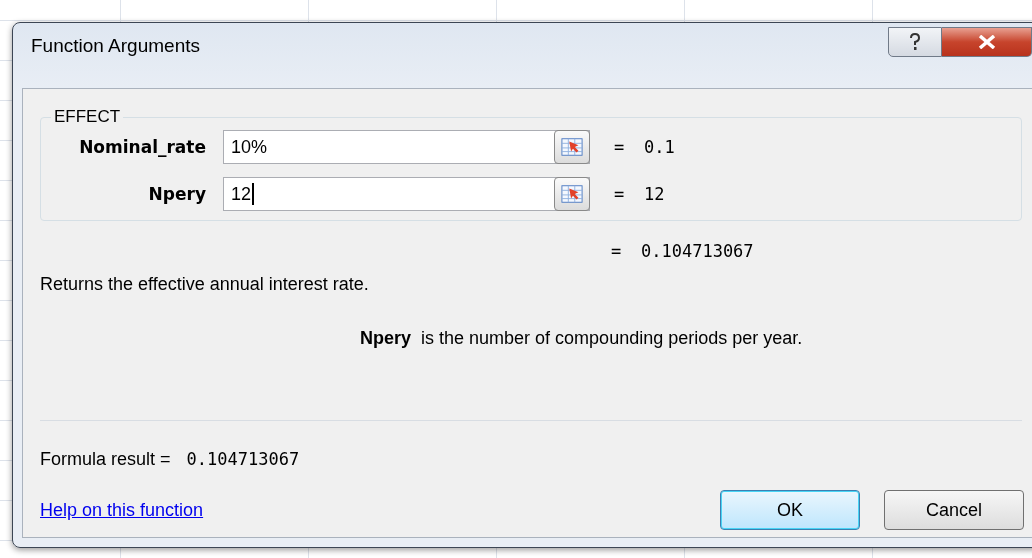 This screenshot has width=1032, height=558. I want to click on argument-label: Nominal_rate, so click(142, 147).